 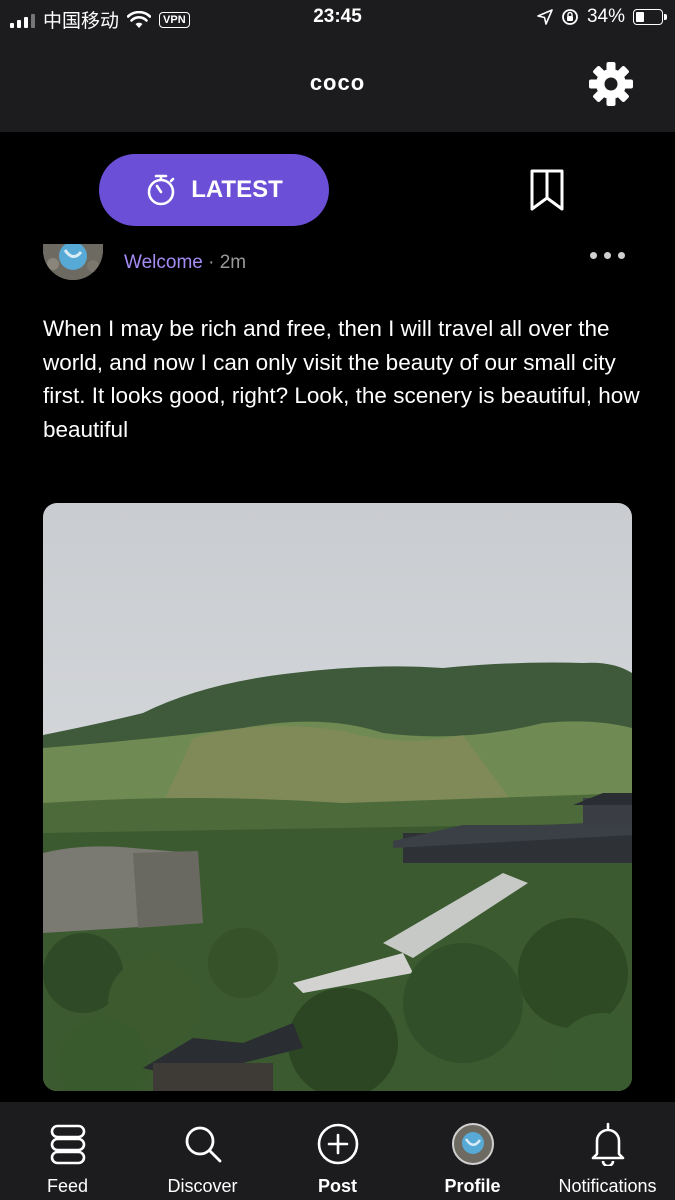 I want to click on tab-notifications-label: Notifications, so click(x=607, y=1186).